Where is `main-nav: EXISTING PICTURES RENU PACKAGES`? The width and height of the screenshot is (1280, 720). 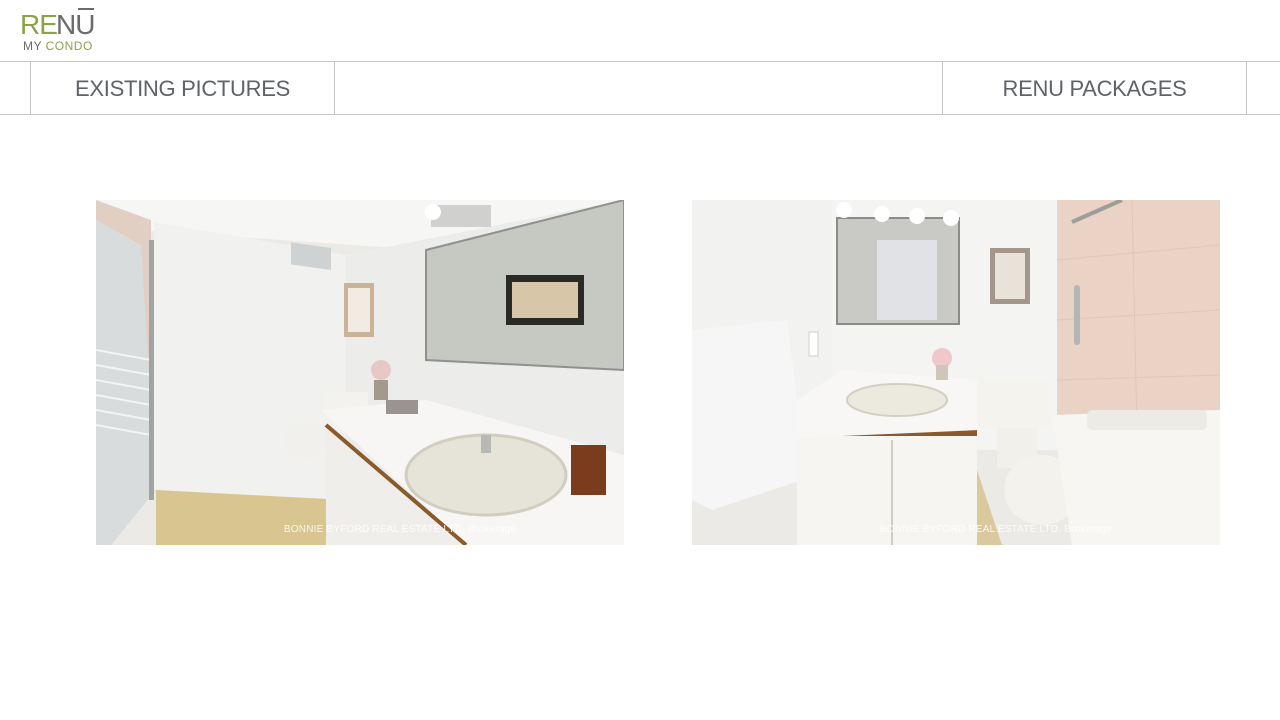 main-nav: EXISTING PICTURES RENU PACKAGES is located at coordinates (640, 88).